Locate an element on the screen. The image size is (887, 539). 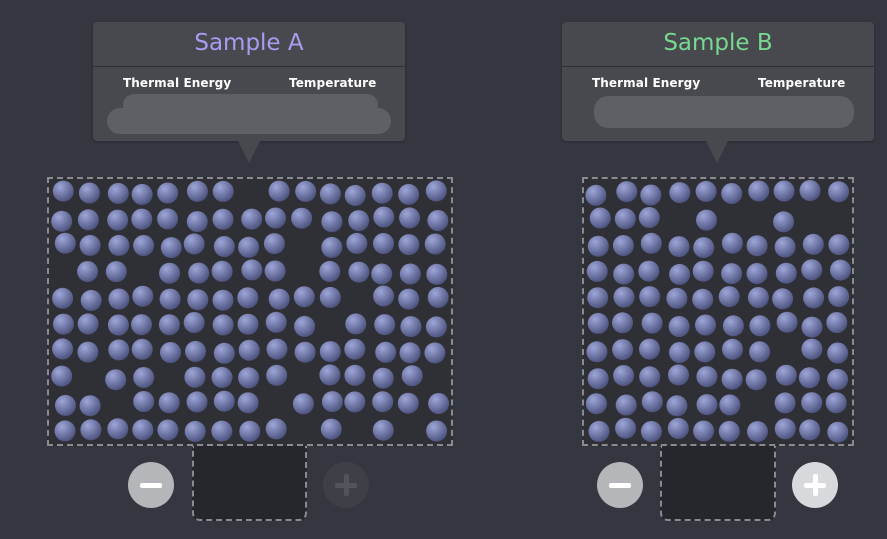
sample-a-add-button is located at coordinates (346, 485).